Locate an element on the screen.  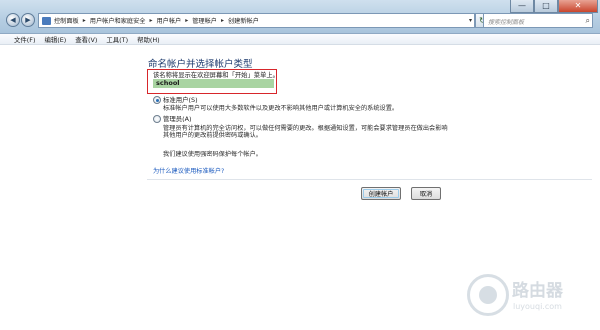
create-account-button: 创建帐户 is located at coordinates (381, 193).